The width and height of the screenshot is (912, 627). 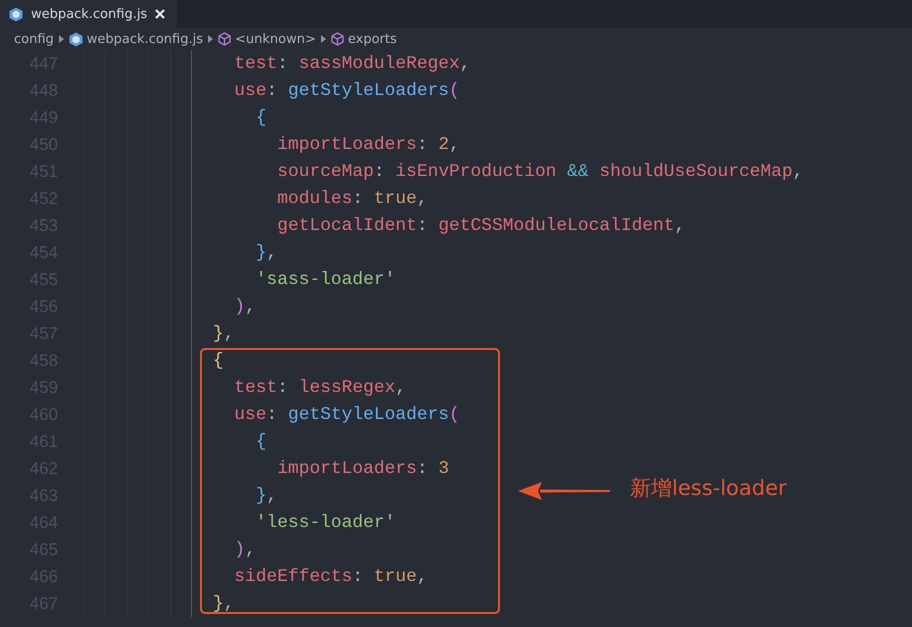 I want to click on string-literal: 'sass-loader', so click(x=326, y=280).